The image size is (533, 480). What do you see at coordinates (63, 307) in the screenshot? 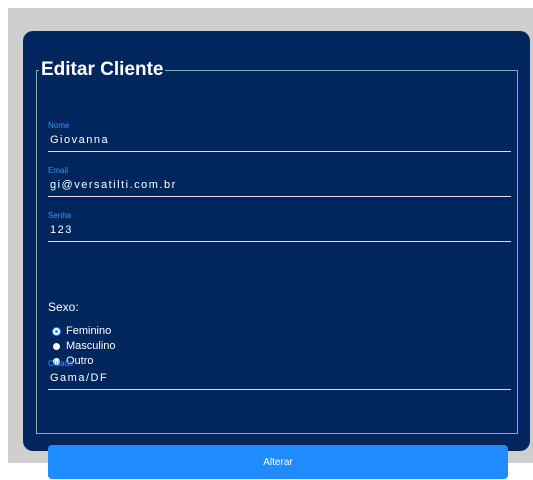
I see `sexo-label: Sexo:` at bounding box center [63, 307].